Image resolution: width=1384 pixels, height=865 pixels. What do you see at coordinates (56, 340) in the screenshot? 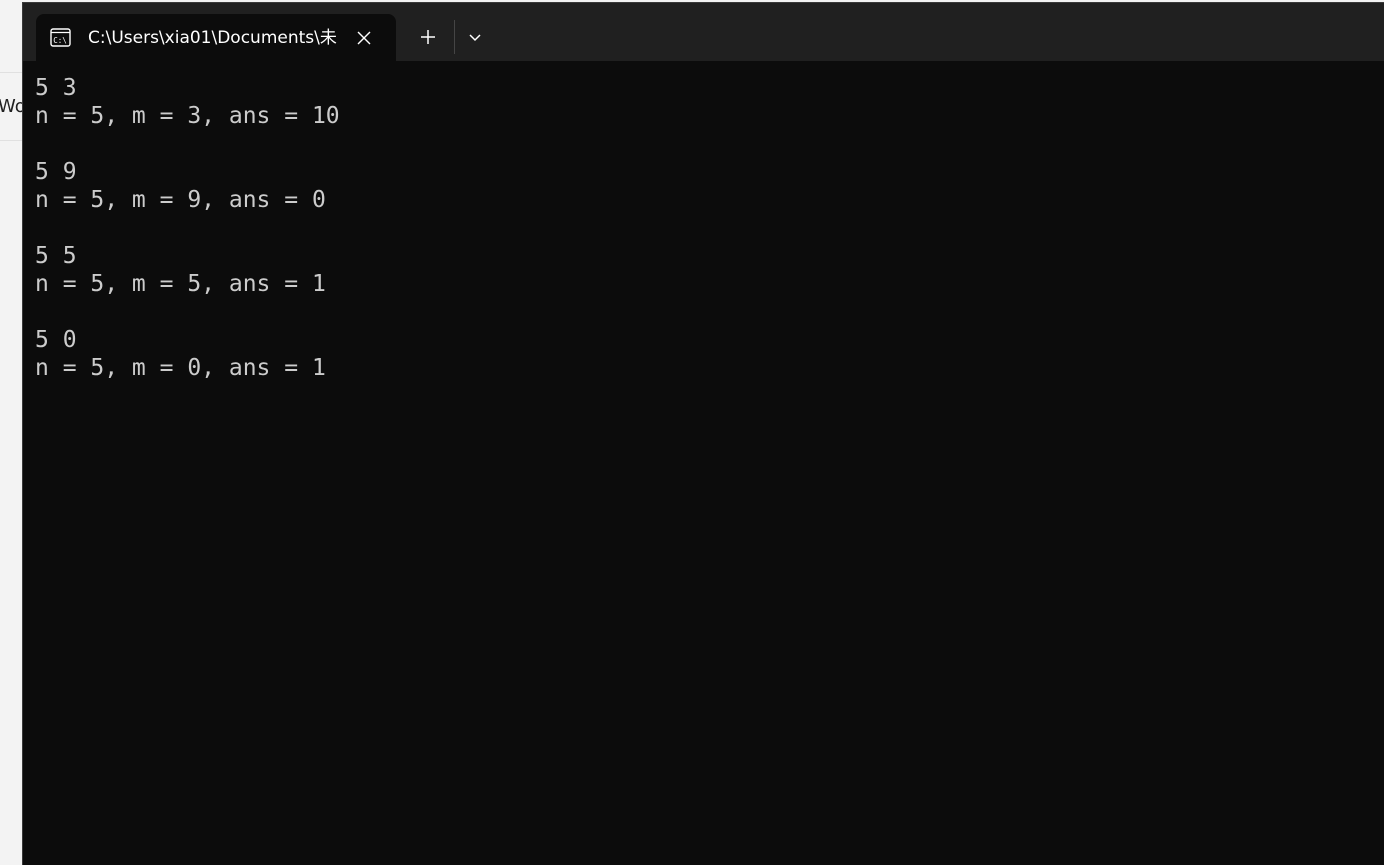
I see `console-line: 5 0` at bounding box center [56, 340].